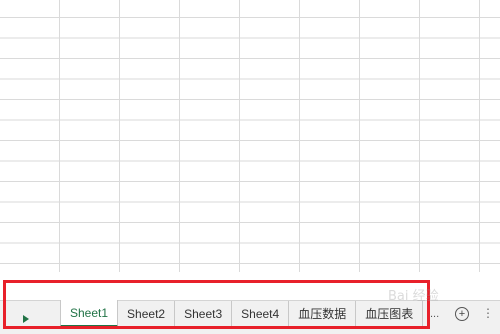  What do you see at coordinates (147, 314) in the screenshot?
I see `tab-sheet2: Sheet2` at bounding box center [147, 314].